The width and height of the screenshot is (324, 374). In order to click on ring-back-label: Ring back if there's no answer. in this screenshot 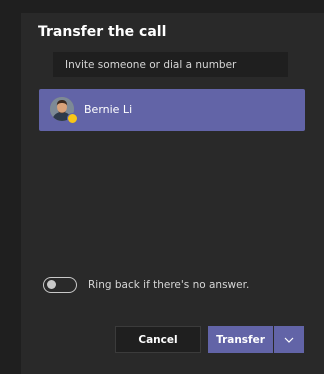, I will do `click(169, 285)`.